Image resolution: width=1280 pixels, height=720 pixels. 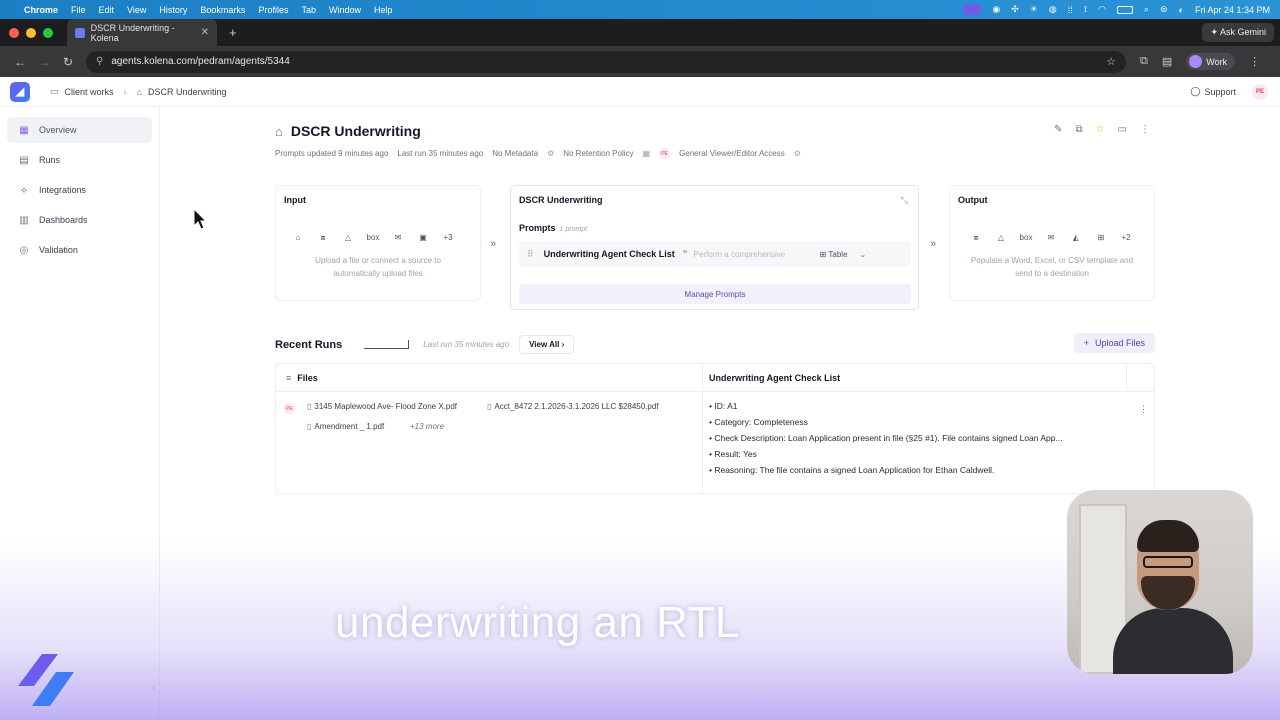 What do you see at coordinates (976, 238) in the screenshot?
I see `scan-destination-icon: ⧈` at bounding box center [976, 238].